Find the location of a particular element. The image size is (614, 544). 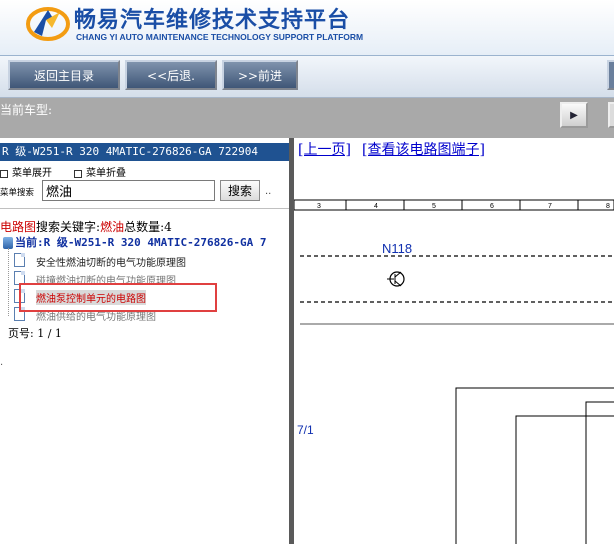

ruler-label: 4 is located at coordinates (376, 206).